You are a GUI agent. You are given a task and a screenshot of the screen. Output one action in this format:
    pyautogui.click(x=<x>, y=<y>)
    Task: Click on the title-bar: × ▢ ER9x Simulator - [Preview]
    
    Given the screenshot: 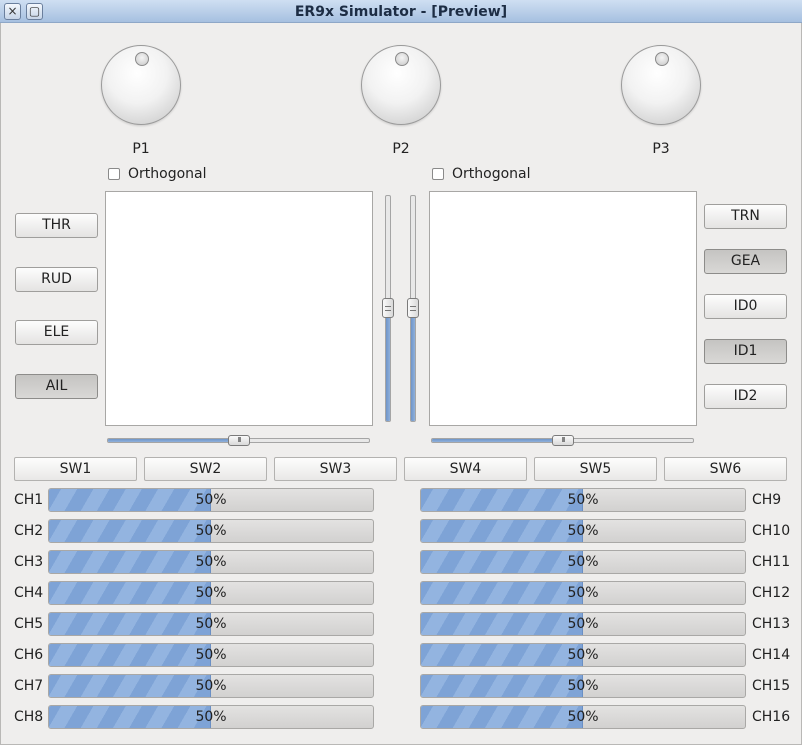 What is the action you would take?
    pyautogui.click(x=401, y=11)
    